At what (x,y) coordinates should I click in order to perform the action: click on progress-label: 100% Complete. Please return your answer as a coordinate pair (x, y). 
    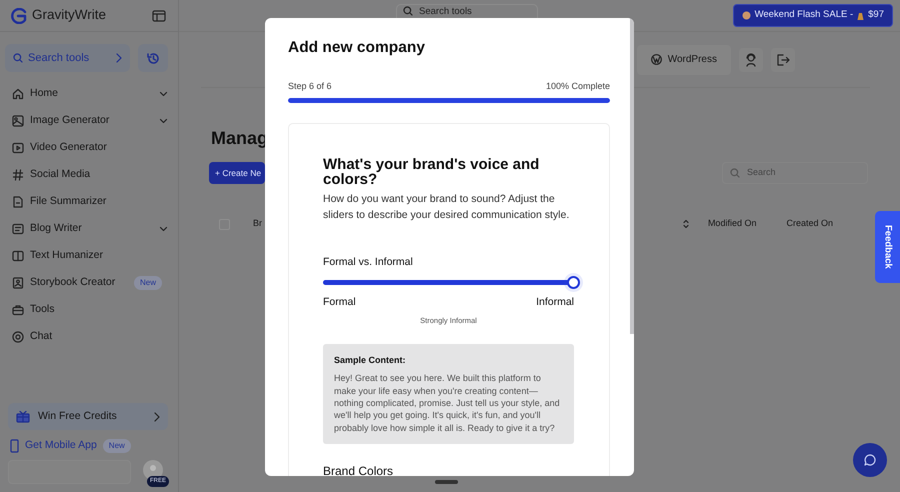
    Looking at the image, I should click on (578, 86).